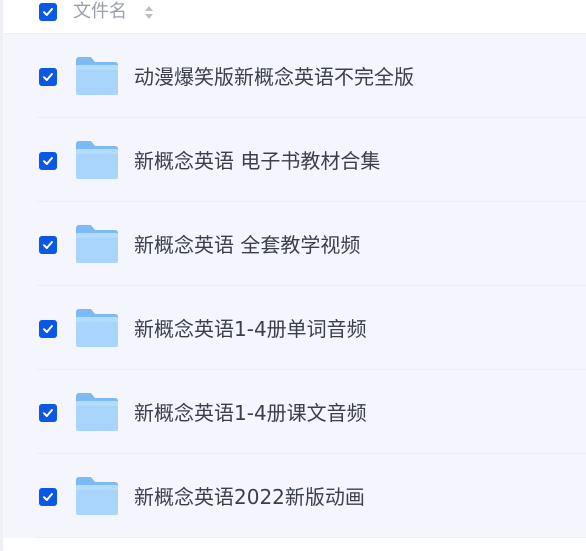  What do you see at coordinates (100, 12) in the screenshot?
I see `column-header-filename: 文件名` at bounding box center [100, 12].